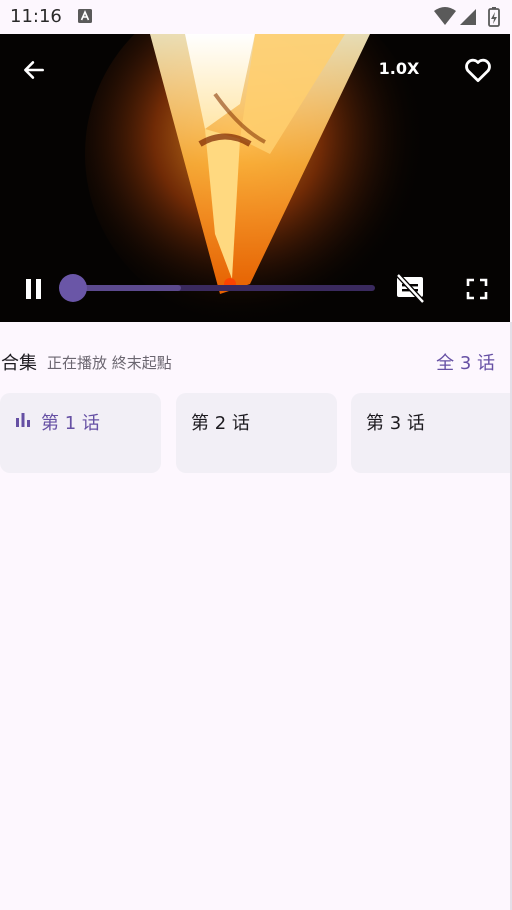  What do you see at coordinates (256, 17) in the screenshot?
I see `status-bar: 11:16` at bounding box center [256, 17].